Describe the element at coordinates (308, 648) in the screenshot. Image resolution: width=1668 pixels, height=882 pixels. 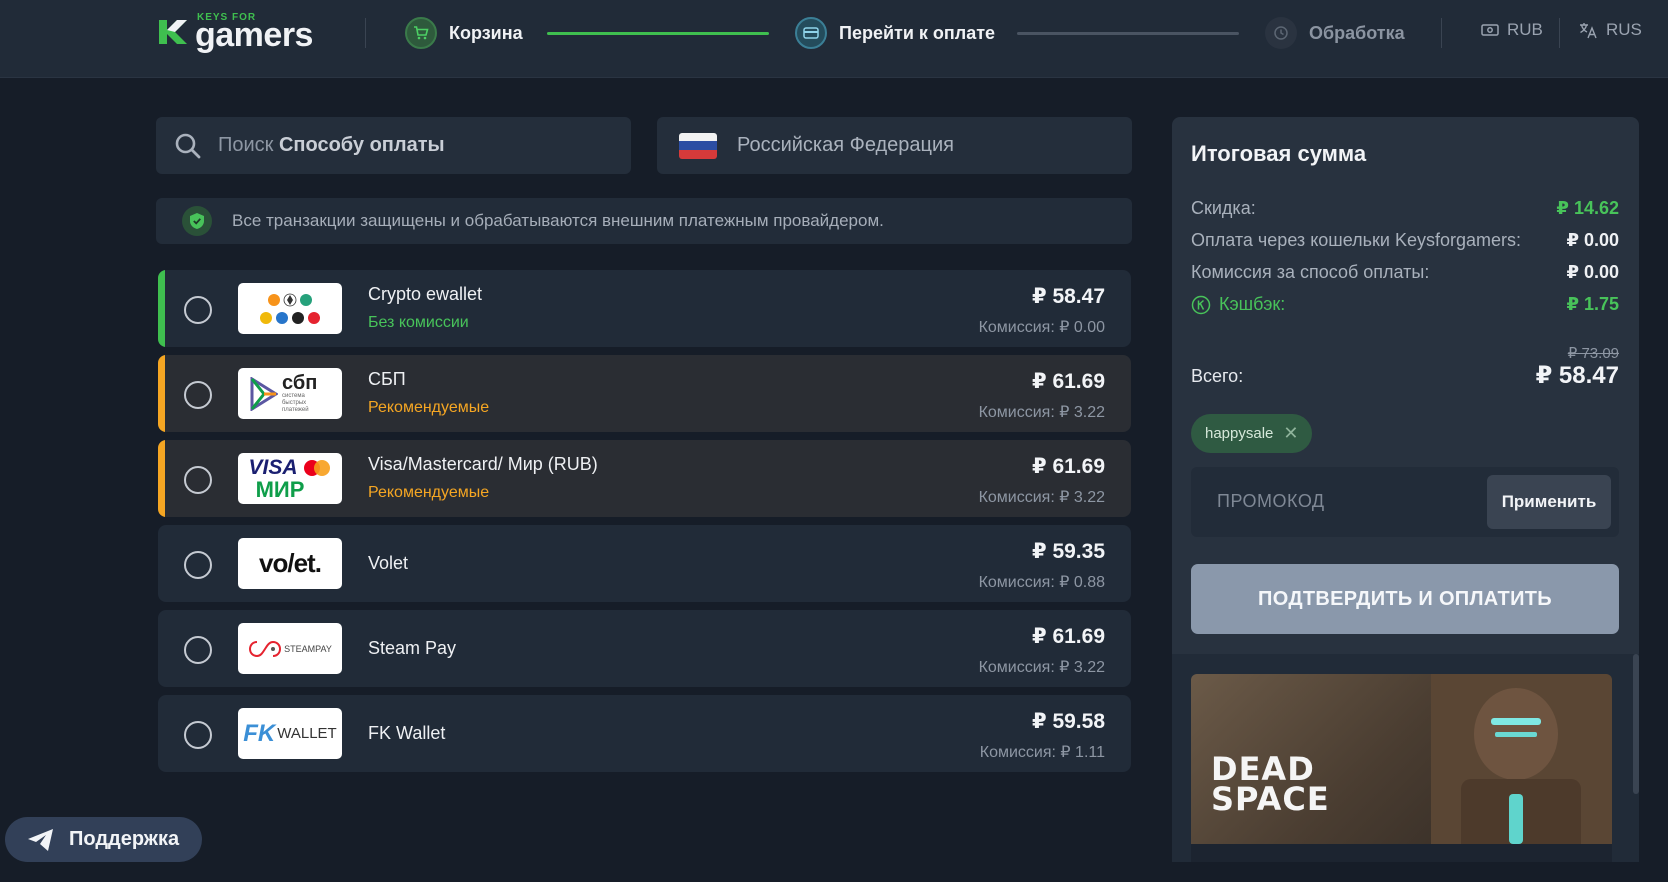
I see `steampay-logo-text: STEAMPAY` at that location.